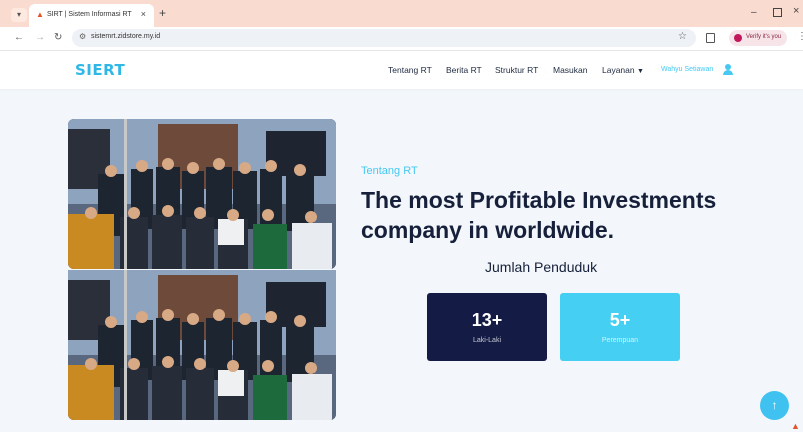 This screenshot has height=432, width=803. What do you see at coordinates (19, 38) in the screenshot?
I see `back-icon: ←` at bounding box center [19, 38].